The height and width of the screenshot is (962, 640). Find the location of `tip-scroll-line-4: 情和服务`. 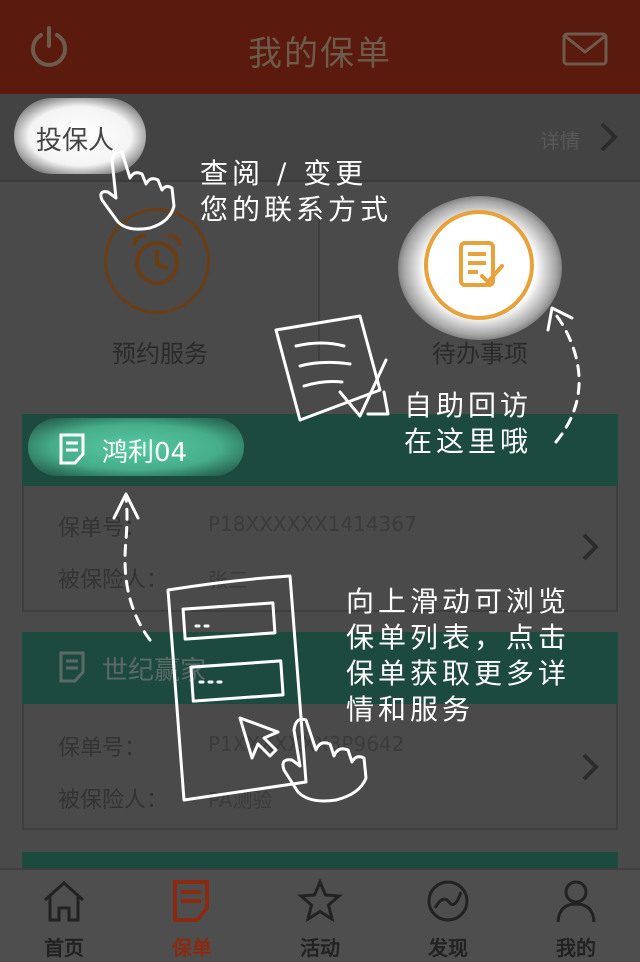

tip-scroll-line-4: 情和服务 is located at coordinates (410, 709).